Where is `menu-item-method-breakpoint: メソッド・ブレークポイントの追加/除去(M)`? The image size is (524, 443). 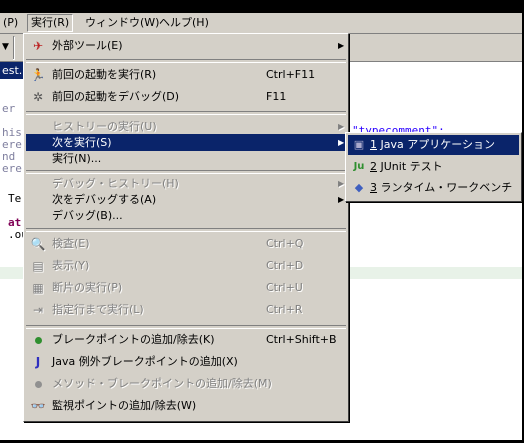 menu-item-method-breakpoint: メソッド・ブレークポイントの追加/除去(M) is located at coordinates (186, 383).